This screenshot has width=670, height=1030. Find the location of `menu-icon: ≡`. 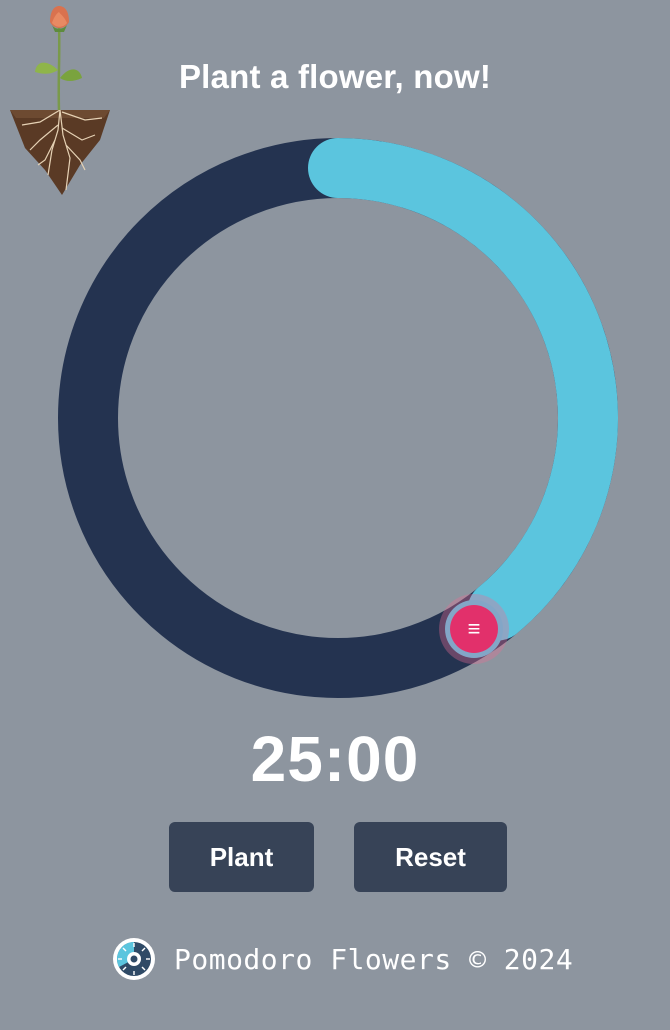

menu-icon: ≡ is located at coordinates (474, 629).